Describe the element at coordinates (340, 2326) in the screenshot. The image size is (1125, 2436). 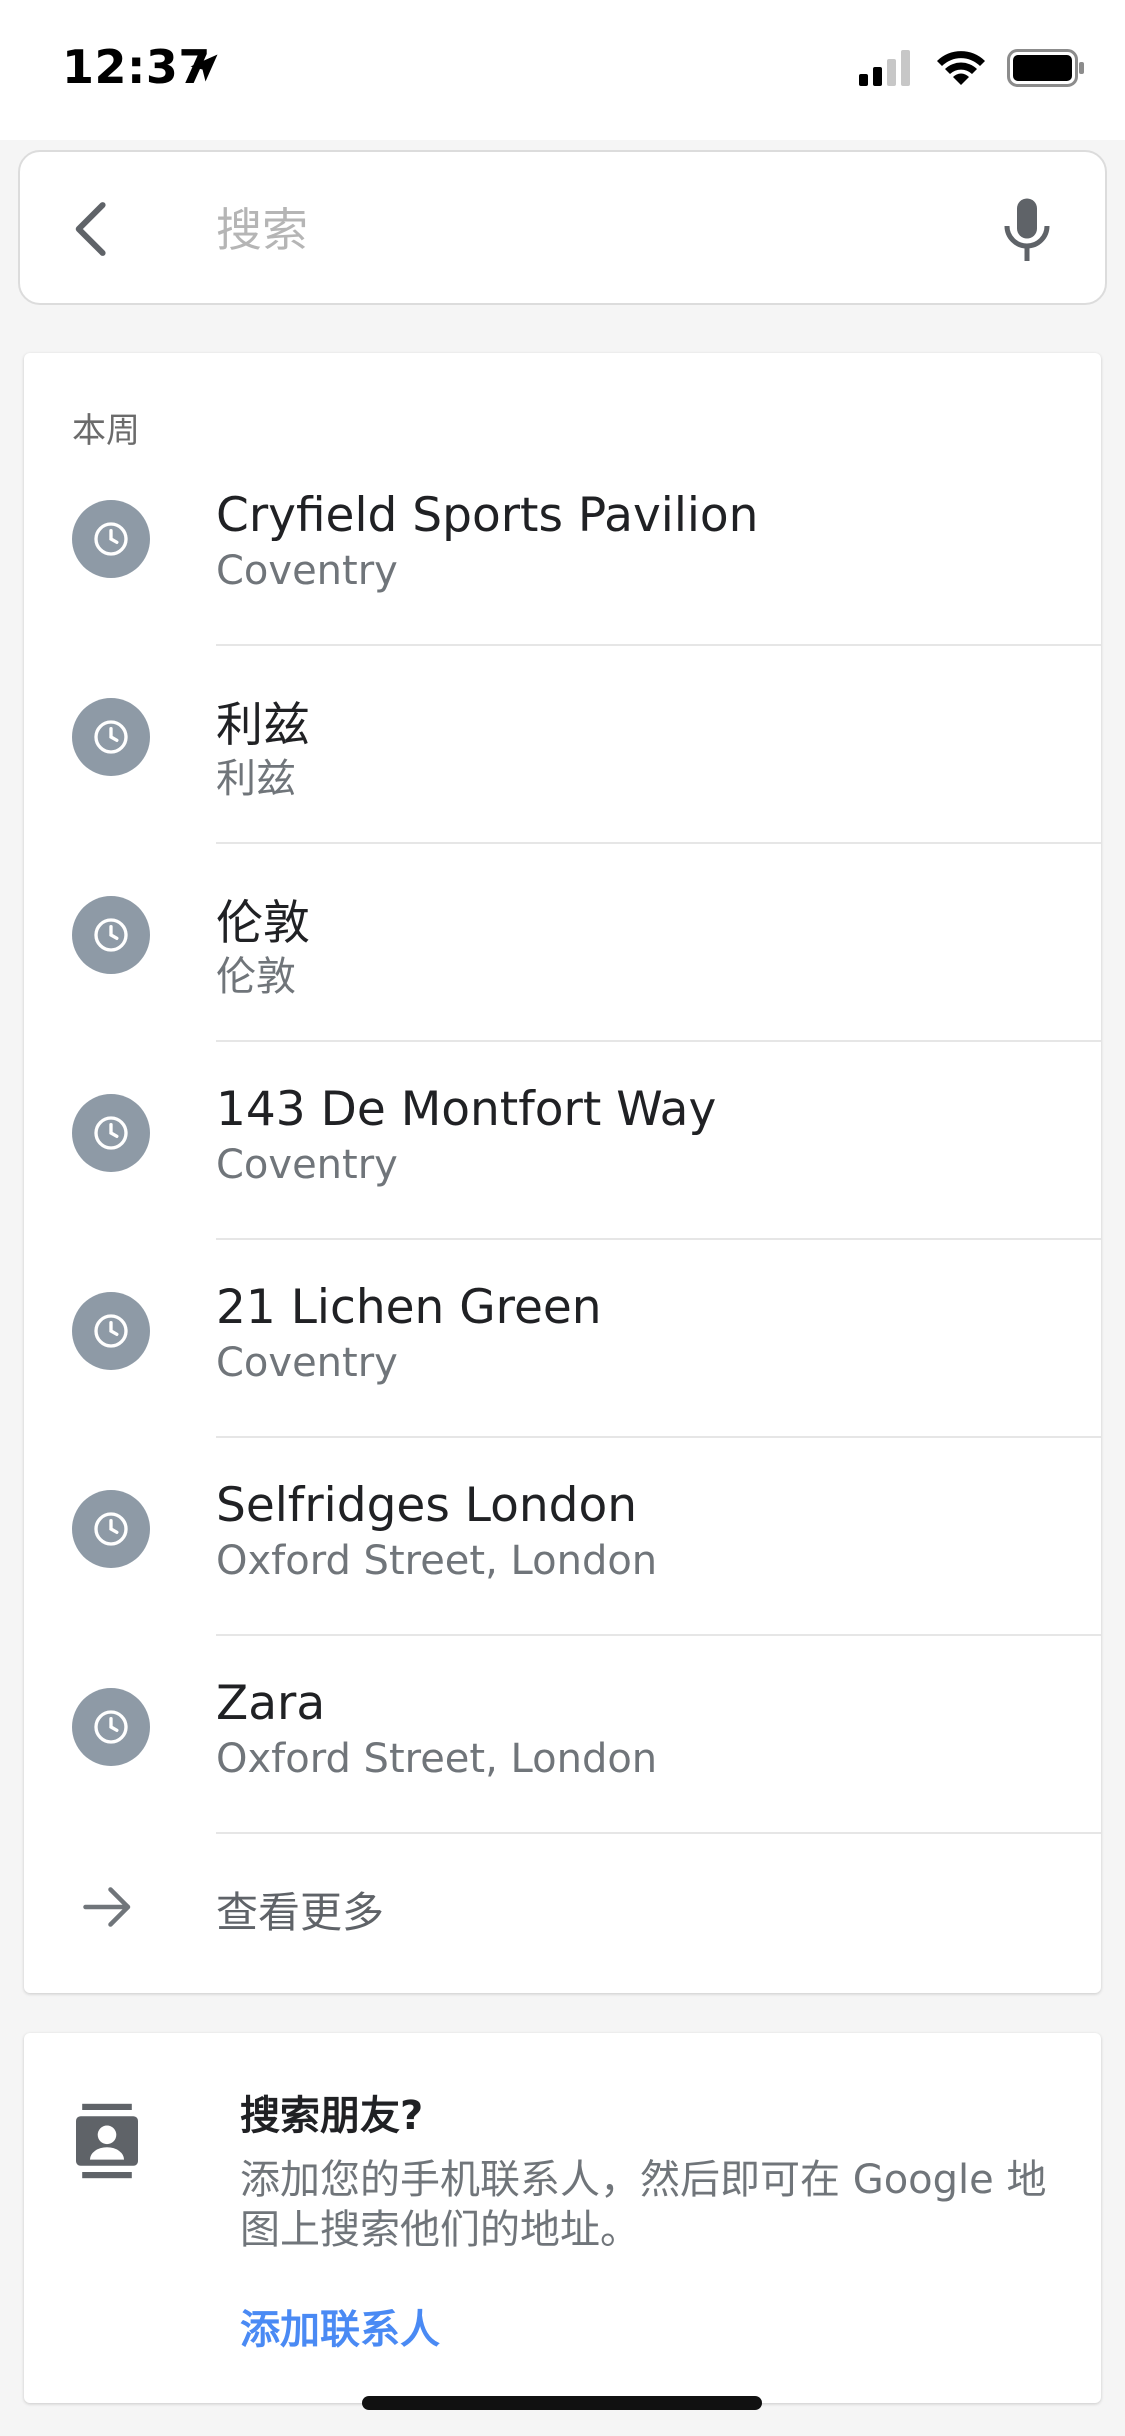
I see `add-contacts-link: 添加联系人` at that location.